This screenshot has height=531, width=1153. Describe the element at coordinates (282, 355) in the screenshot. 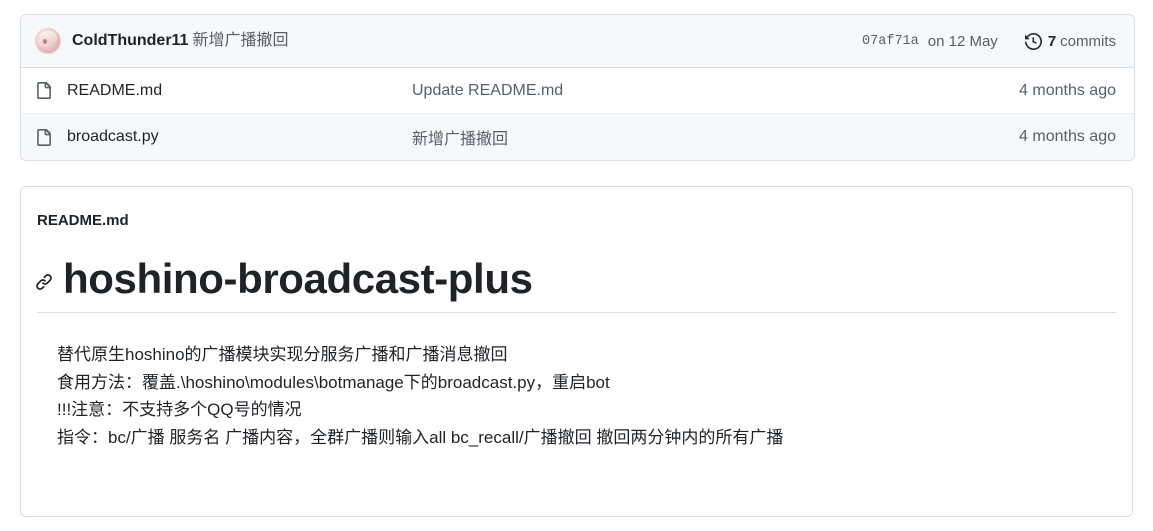

I see `readme-line: 替代原生hoshino的广播模块实现分服务广播和广播消息撤回` at that location.